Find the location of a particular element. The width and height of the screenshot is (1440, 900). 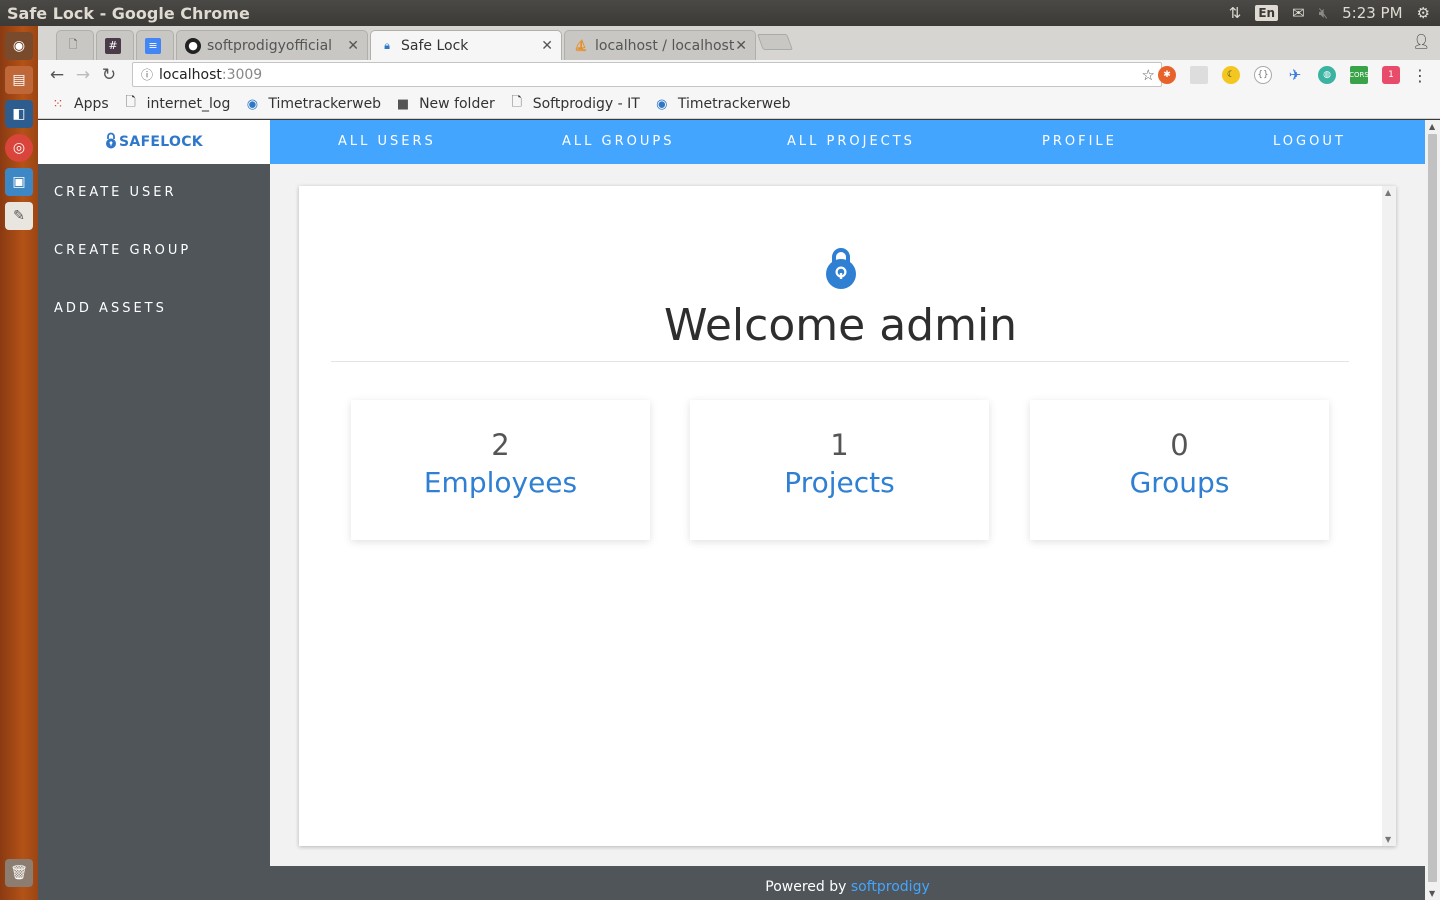

more-menu-icon: ⋮ is located at coordinates (1420, 75).